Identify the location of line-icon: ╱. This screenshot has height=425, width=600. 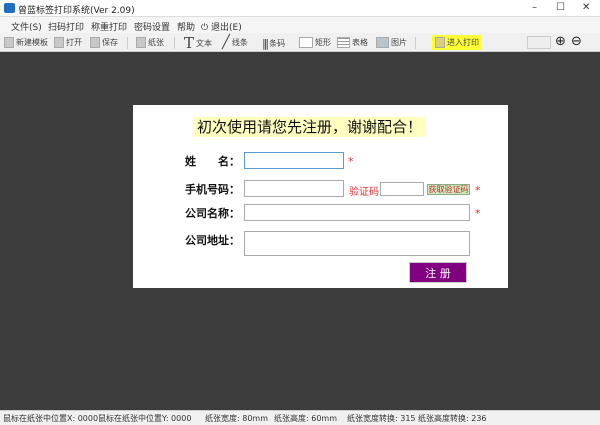
(226, 42).